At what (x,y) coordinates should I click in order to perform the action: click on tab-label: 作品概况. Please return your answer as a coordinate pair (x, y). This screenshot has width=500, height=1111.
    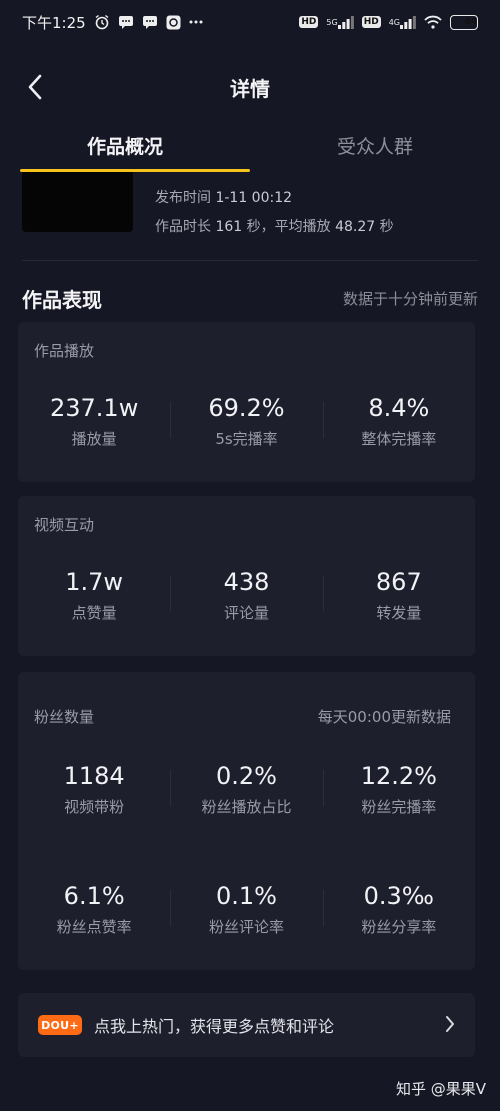
    Looking at the image, I should click on (124, 146).